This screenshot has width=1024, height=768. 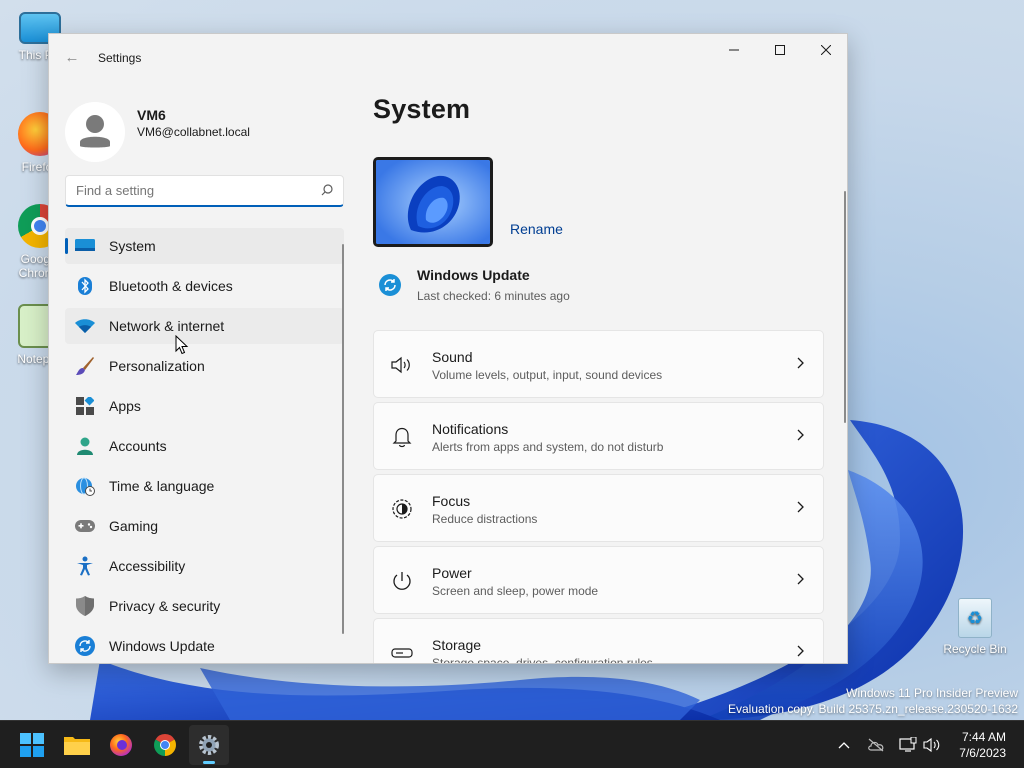 What do you see at coordinates (209, 762) in the screenshot?
I see `active-app-indicator` at bounding box center [209, 762].